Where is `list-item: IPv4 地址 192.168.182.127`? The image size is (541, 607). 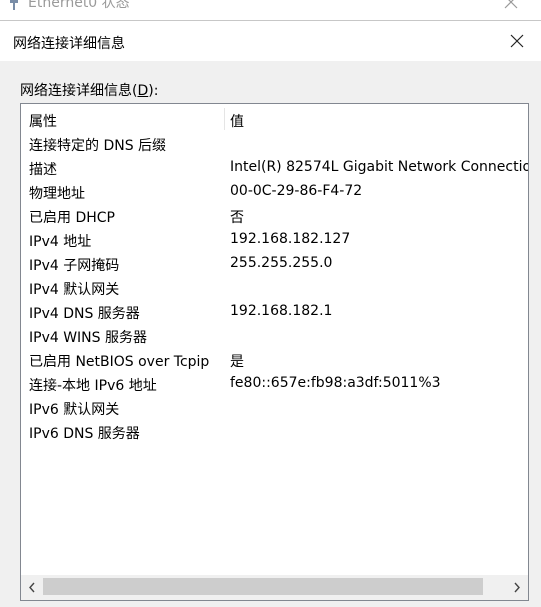
list-item: IPv4 地址 192.168.182.127 is located at coordinates (274, 240).